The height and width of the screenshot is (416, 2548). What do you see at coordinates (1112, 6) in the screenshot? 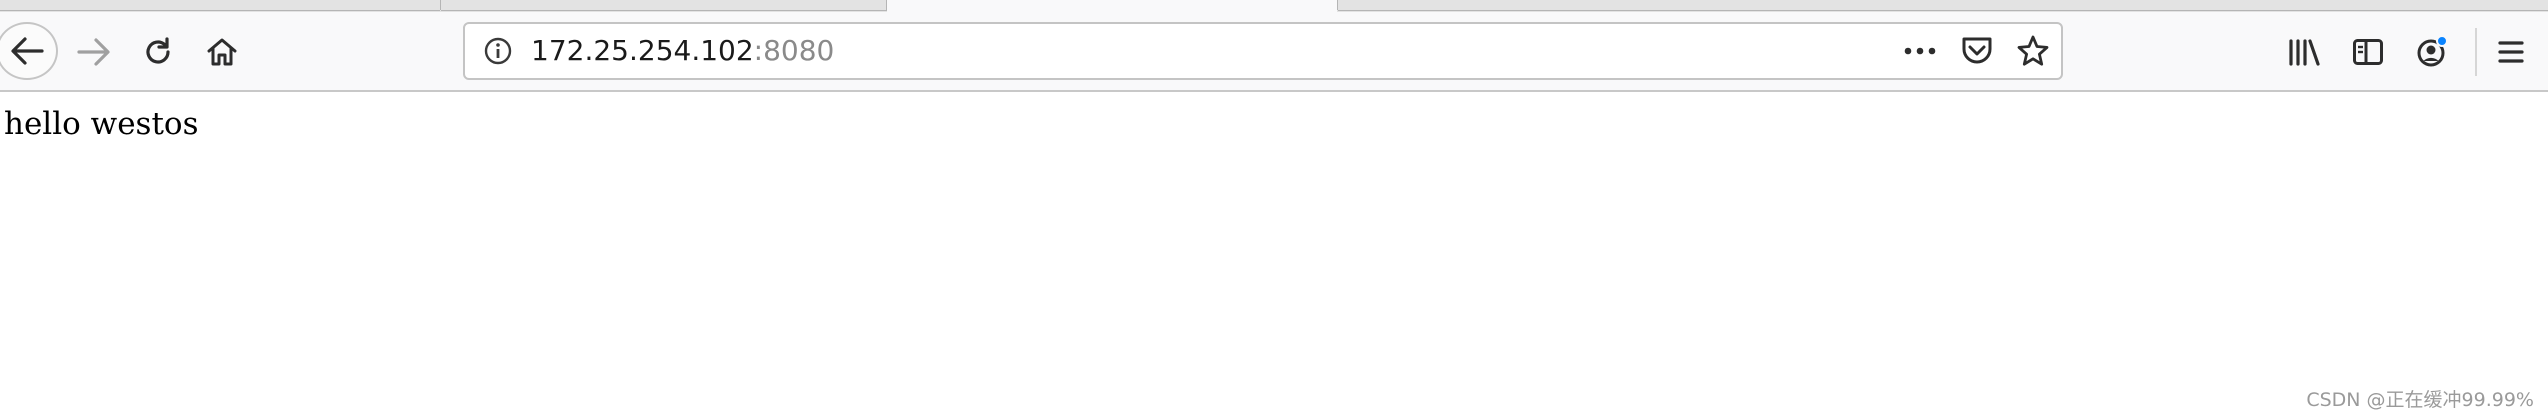
I see `tab-active` at bounding box center [1112, 6].